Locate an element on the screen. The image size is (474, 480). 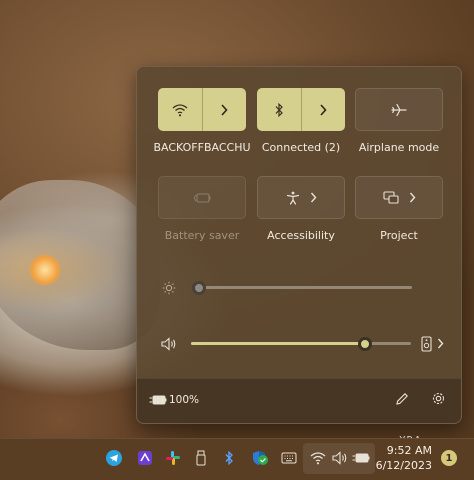
brightness-icon is located at coordinates (169, 288).